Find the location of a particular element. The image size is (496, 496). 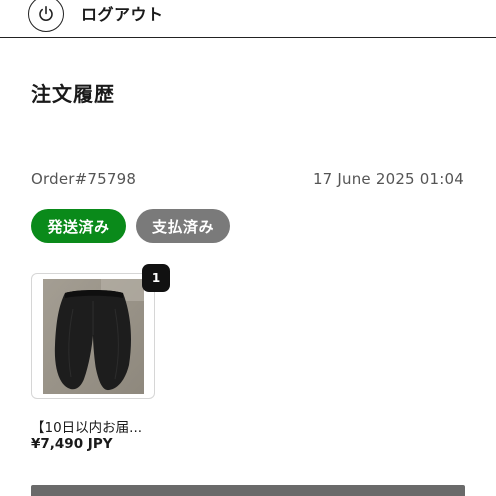

quantity-badge: 1 is located at coordinates (156, 278).